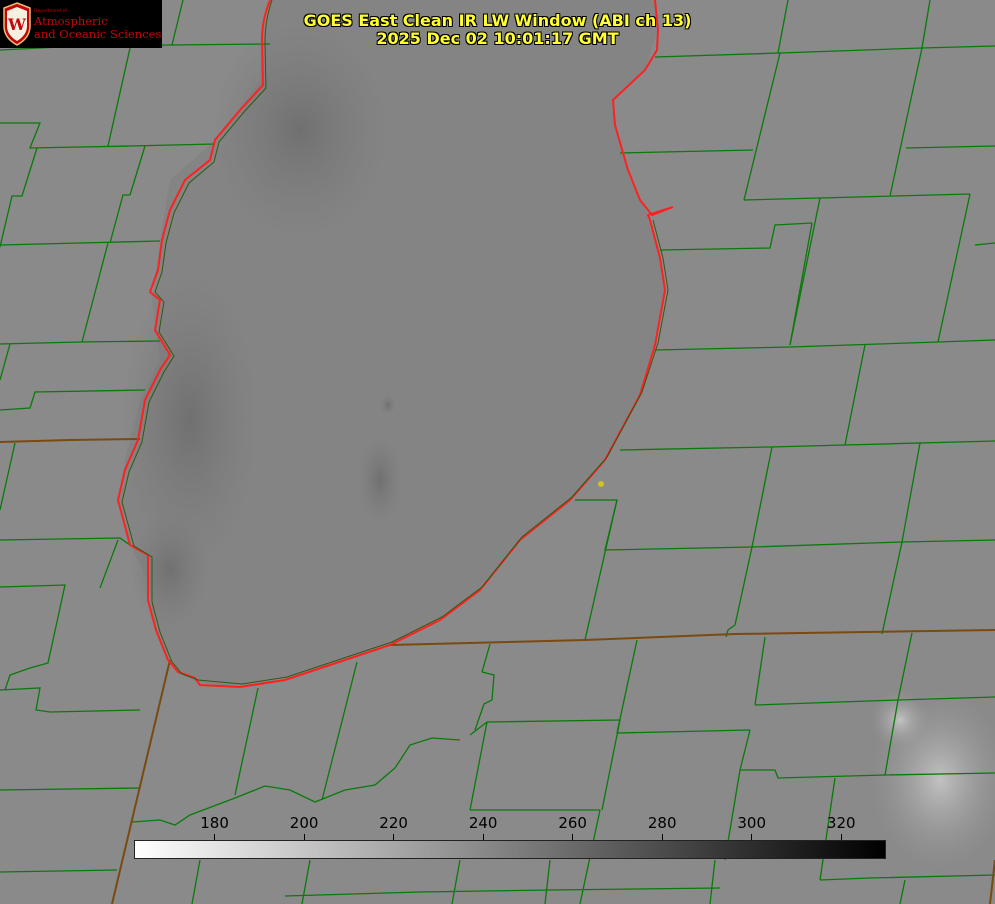 This screenshot has width=995, height=904. What do you see at coordinates (393, 823) in the screenshot?
I see `colorbar-tick-label: 220` at bounding box center [393, 823].